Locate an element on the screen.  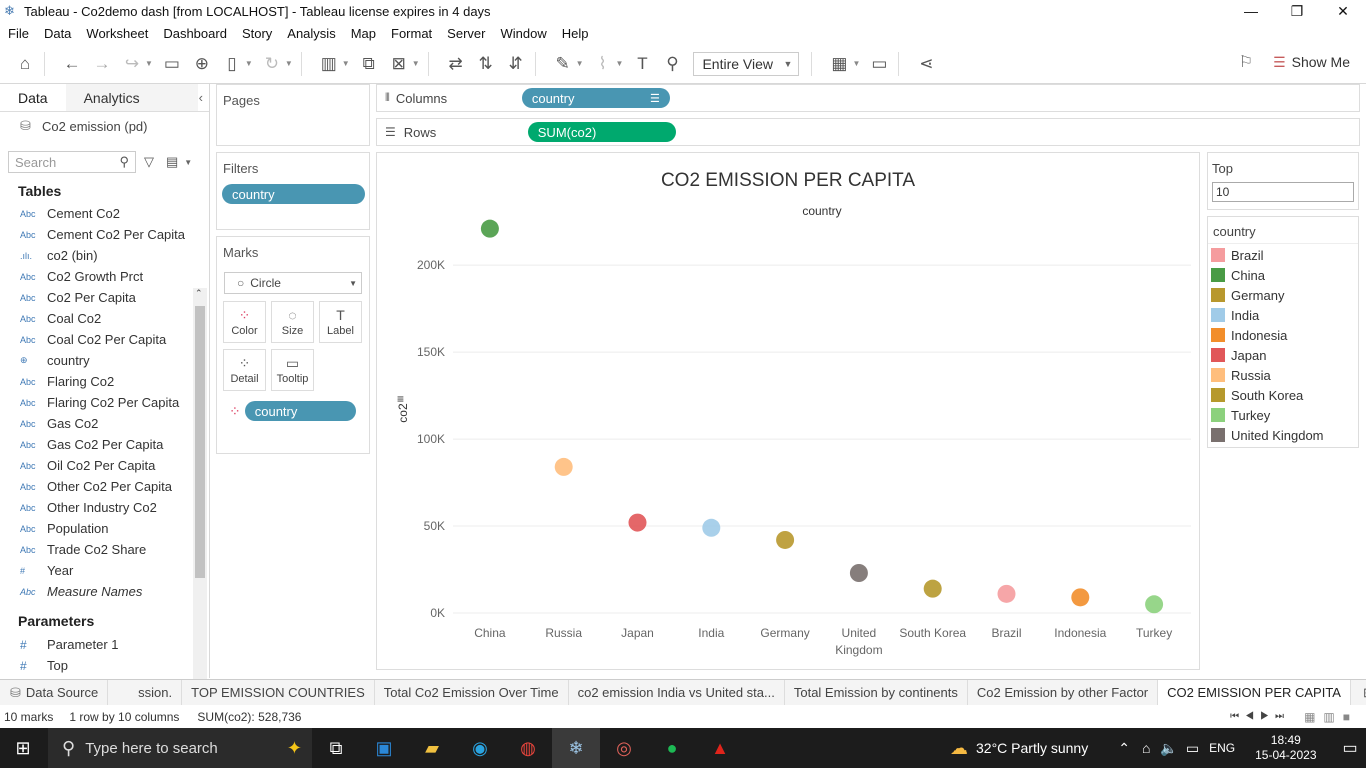
redo-icon: → is located at coordinates (102, 64).